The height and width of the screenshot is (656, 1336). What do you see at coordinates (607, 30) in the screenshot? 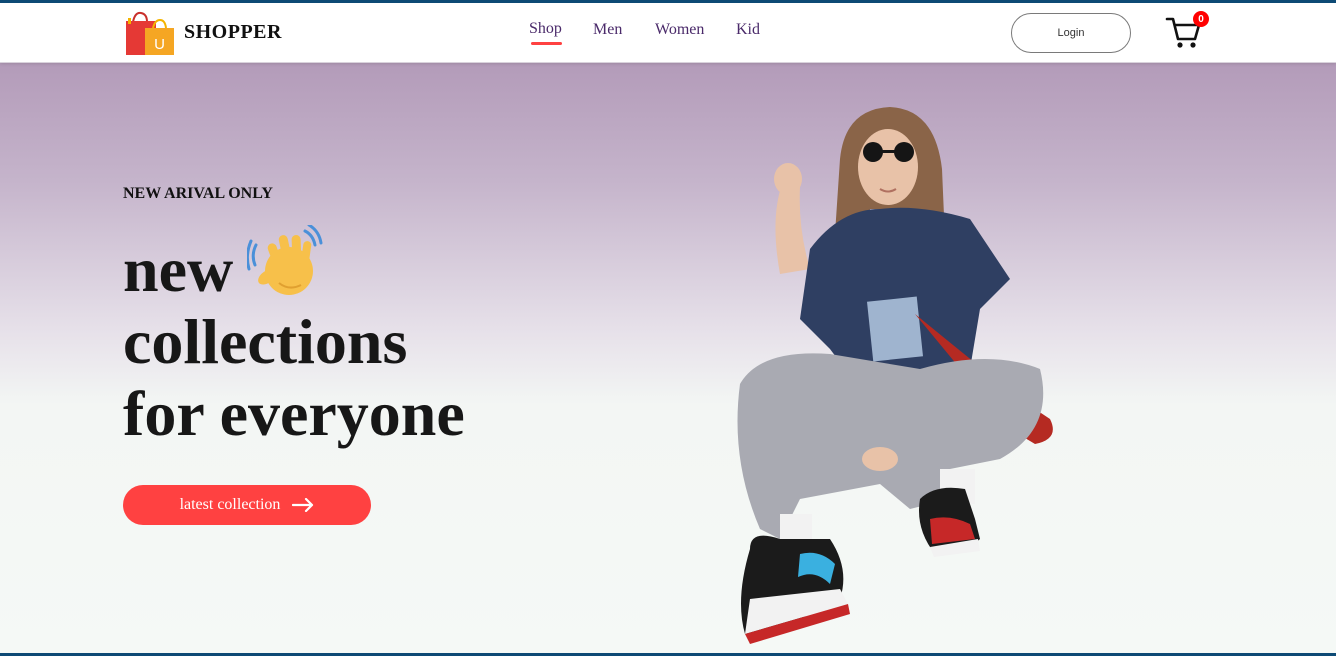
I see `menu-item-men: Men` at bounding box center [607, 30].